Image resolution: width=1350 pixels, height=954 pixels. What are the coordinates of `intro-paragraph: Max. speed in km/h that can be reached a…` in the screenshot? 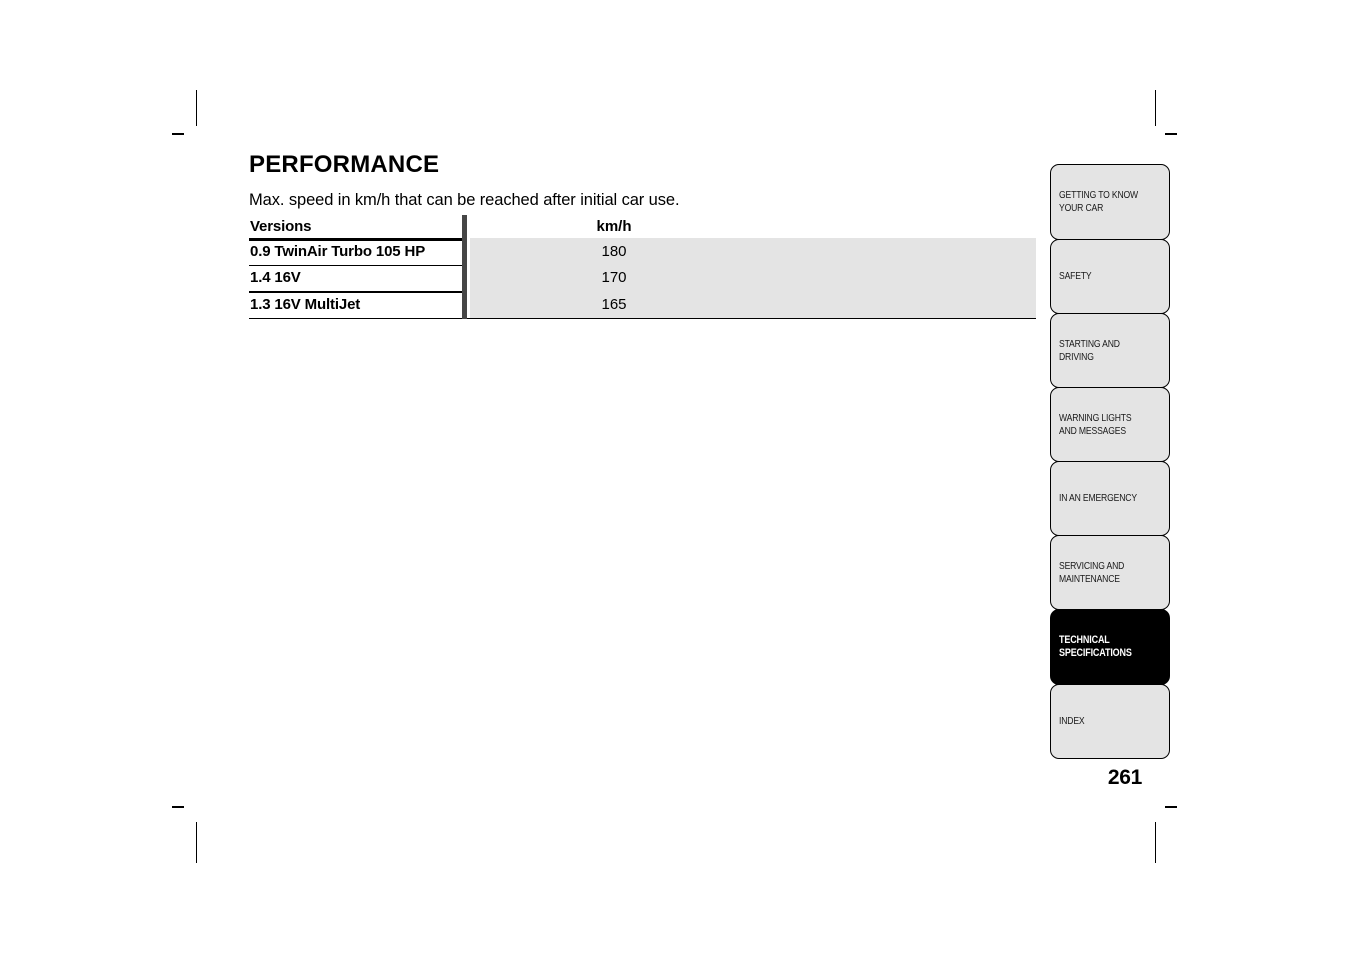 It's located at (464, 200).